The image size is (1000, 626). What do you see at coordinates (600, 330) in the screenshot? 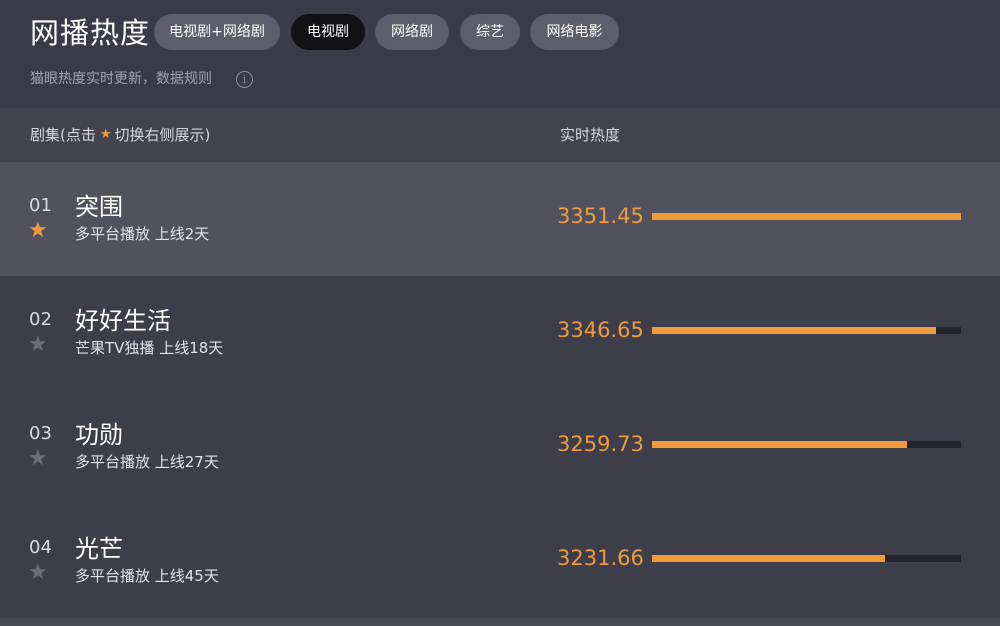
I see `heat-score: 3346.65` at bounding box center [600, 330].